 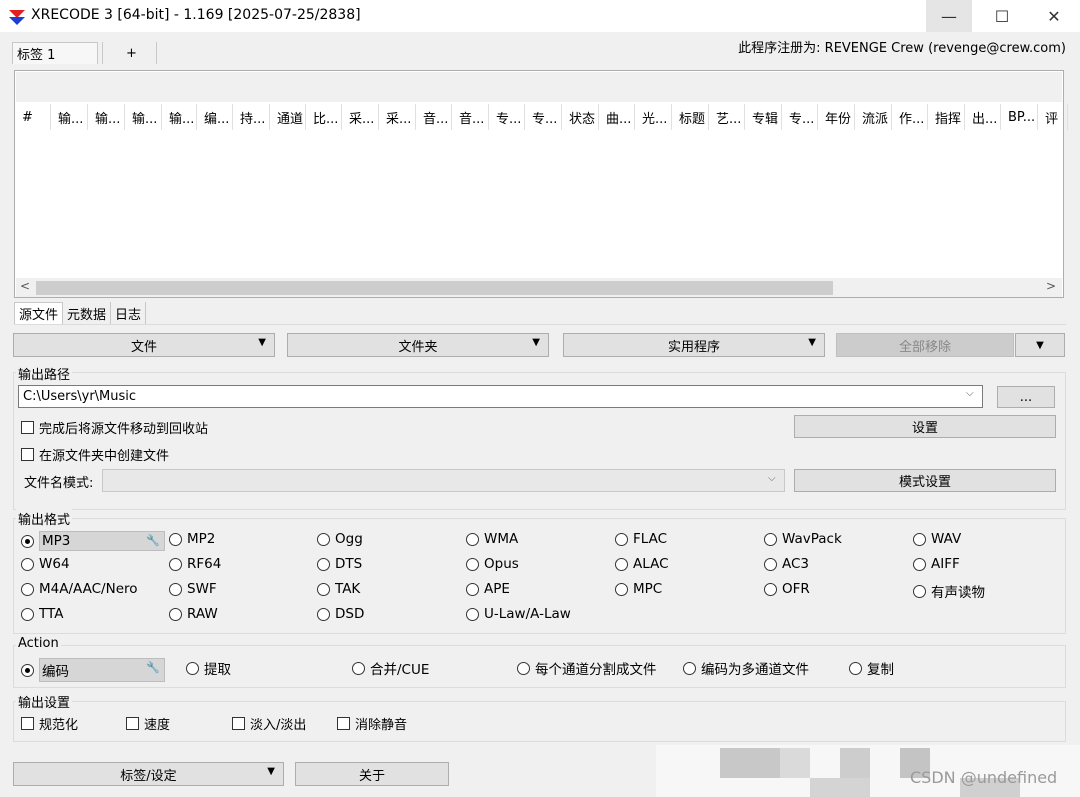 What do you see at coordinates (372, 774) in the screenshot?
I see `about-button: 关于` at bounding box center [372, 774].